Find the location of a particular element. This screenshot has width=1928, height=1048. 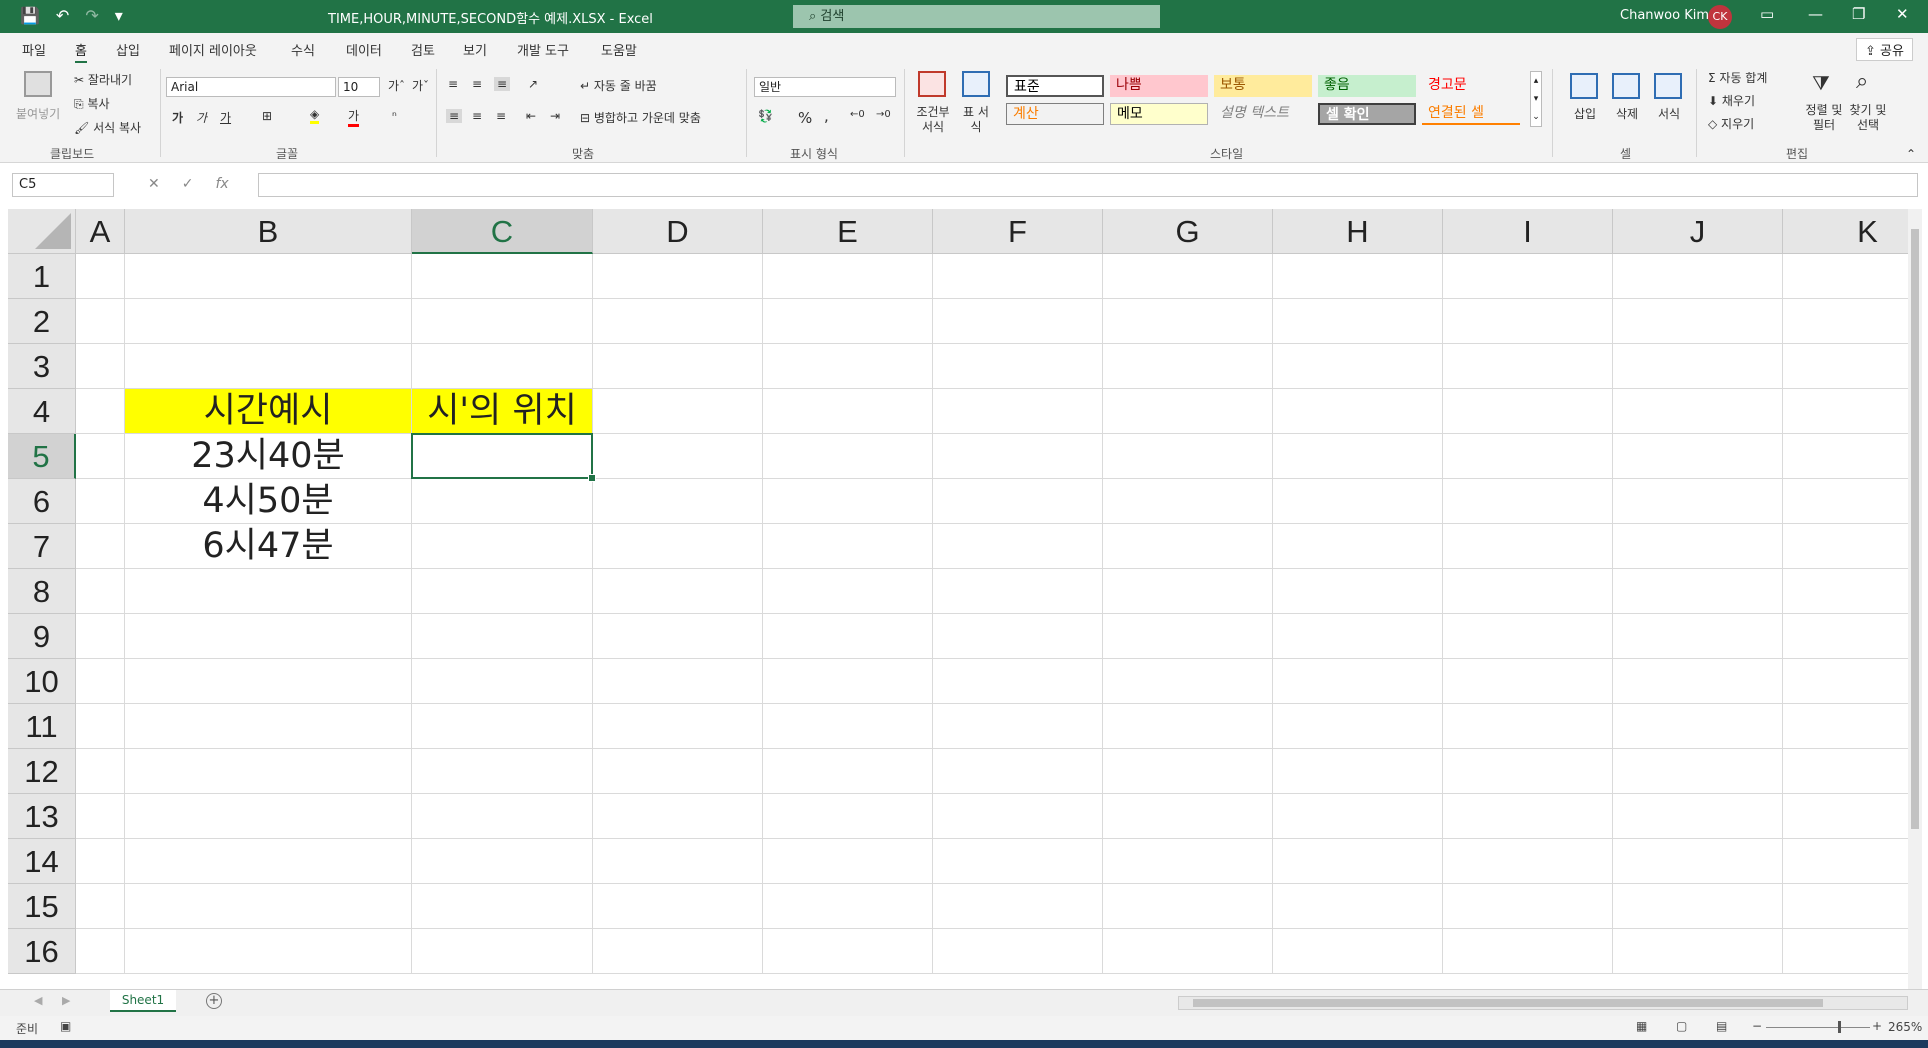

zoom-in-icon: + is located at coordinates (1877, 1026).